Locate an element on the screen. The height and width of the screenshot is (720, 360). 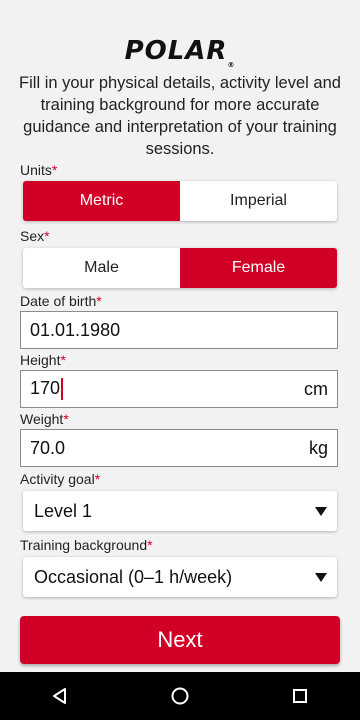
units-segmented-control: Metric Imperial is located at coordinates (180, 201).